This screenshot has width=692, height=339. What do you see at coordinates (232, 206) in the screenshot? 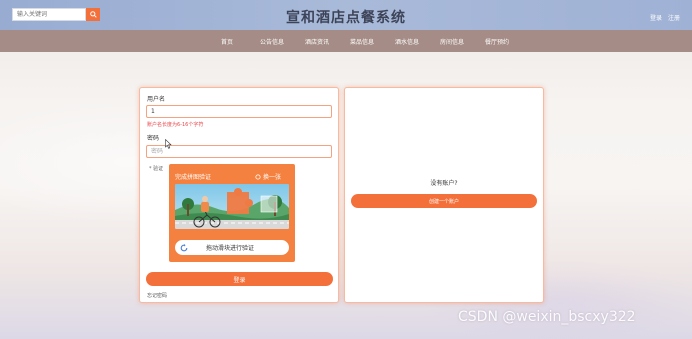
I see `captcha-puzzle-image` at bounding box center [232, 206].